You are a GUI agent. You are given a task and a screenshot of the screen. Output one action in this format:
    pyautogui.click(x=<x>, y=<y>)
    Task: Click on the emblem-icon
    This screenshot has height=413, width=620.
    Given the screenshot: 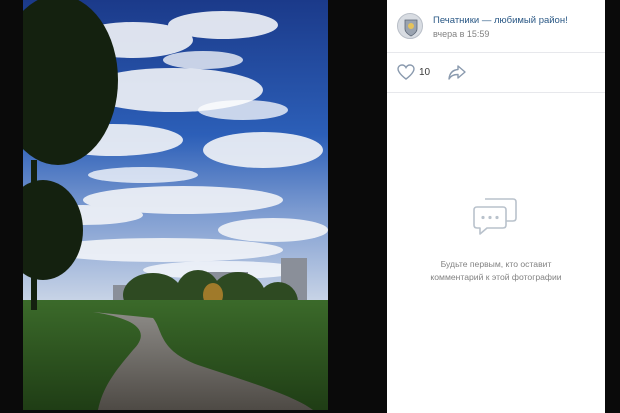 What is the action you would take?
    pyautogui.click(x=410, y=26)
    